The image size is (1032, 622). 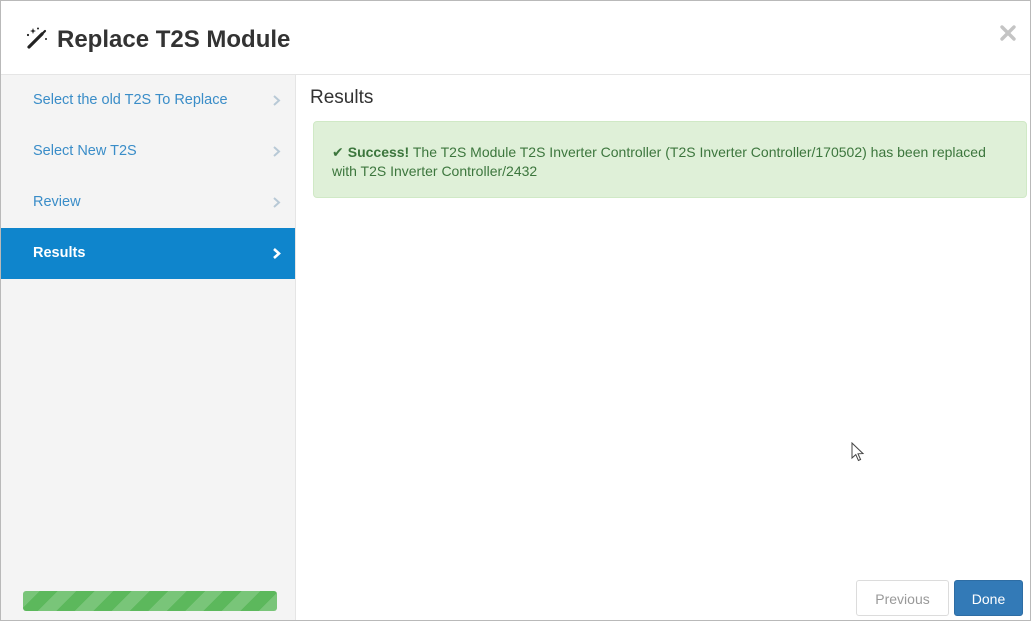 I want to click on progress-bar-fill, so click(x=150, y=601).